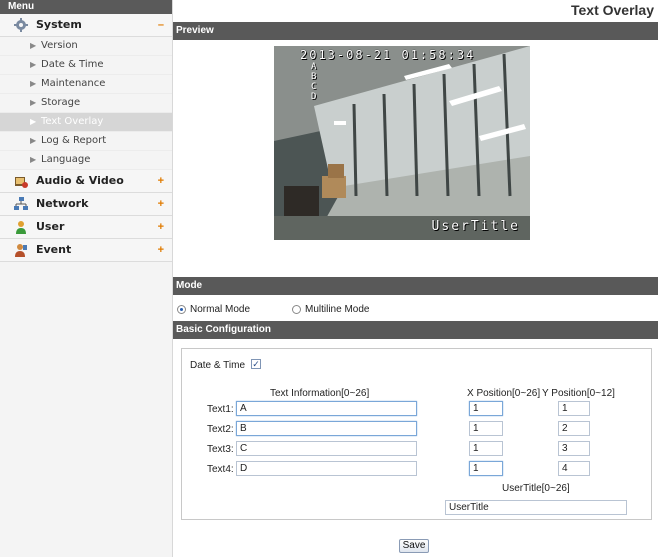  What do you see at coordinates (181, 309) in the screenshot?
I see `normal-mode-radio` at bounding box center [181, 309].